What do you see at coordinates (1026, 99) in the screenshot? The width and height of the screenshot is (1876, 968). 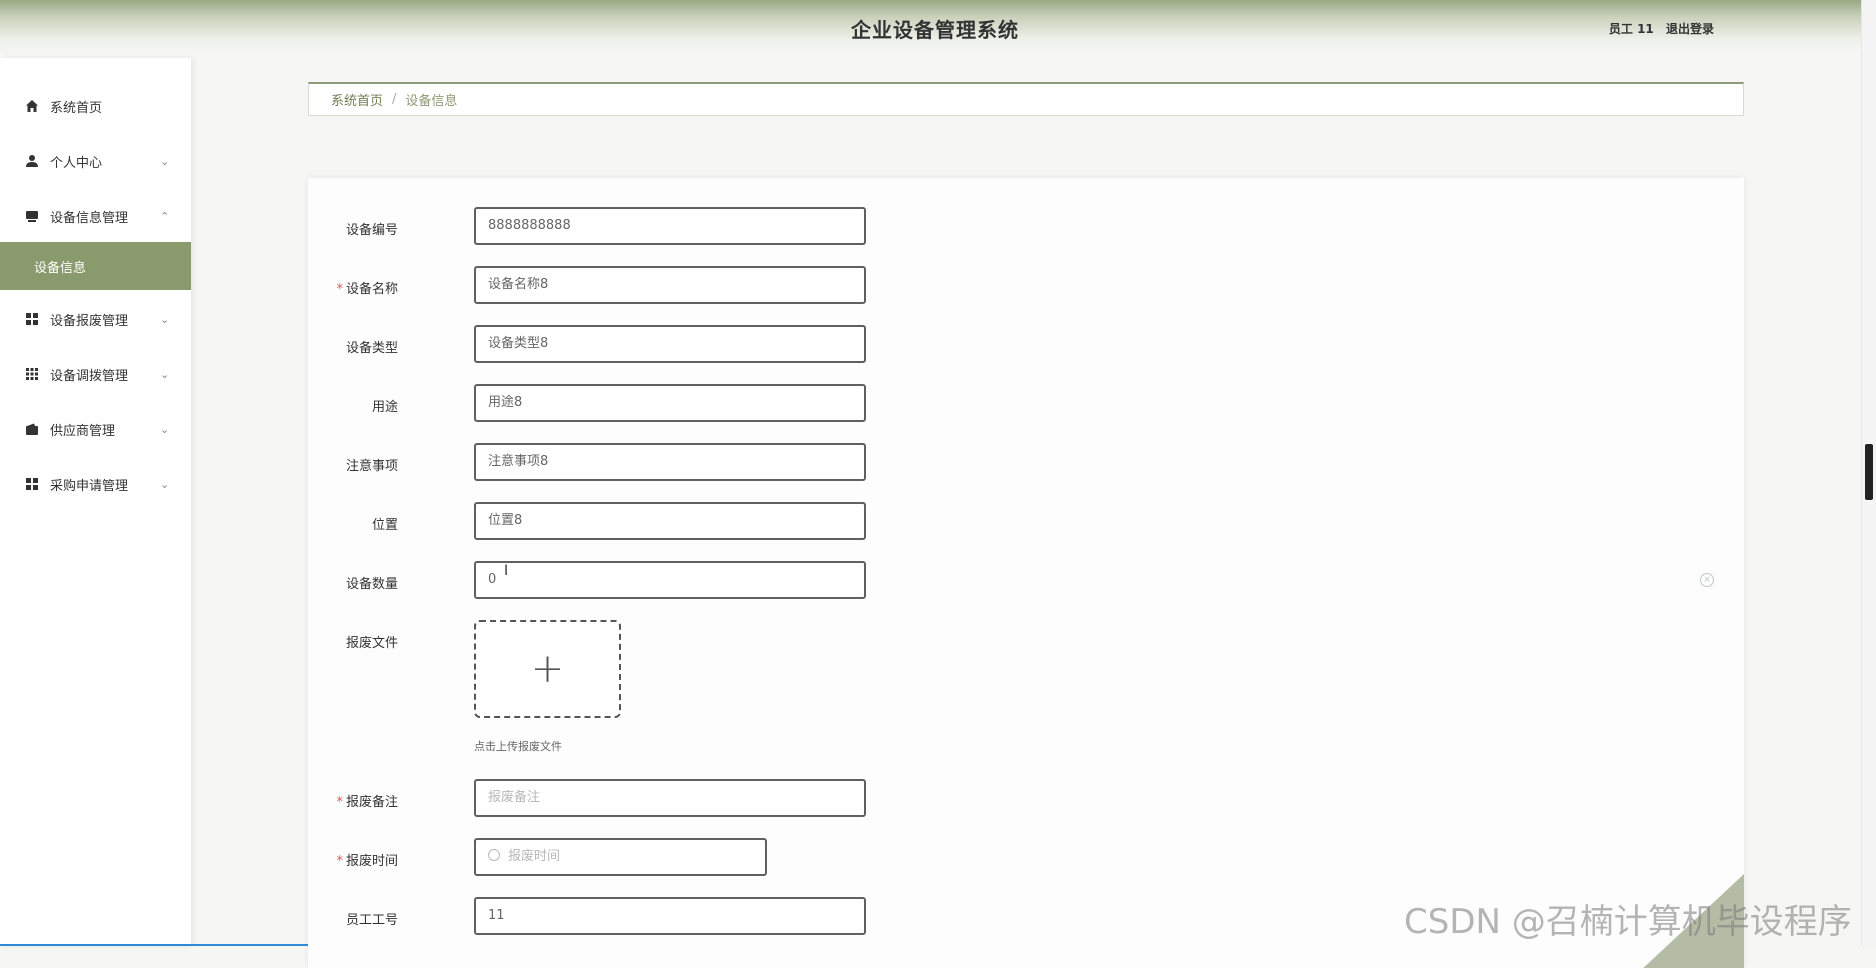 I see `breadcrumb: 系统首页 / 设备信息` at bounding box center [1026, 99].